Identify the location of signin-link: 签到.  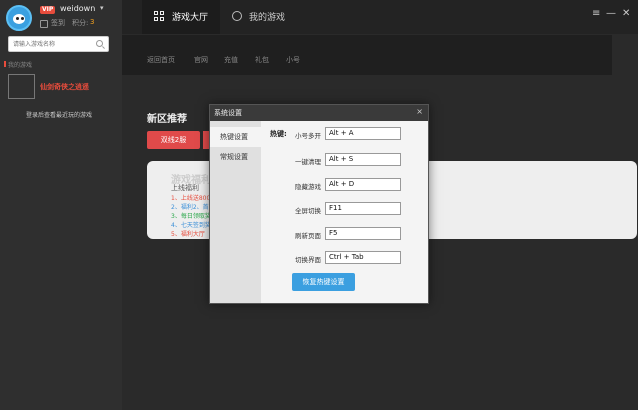
(58, 23).